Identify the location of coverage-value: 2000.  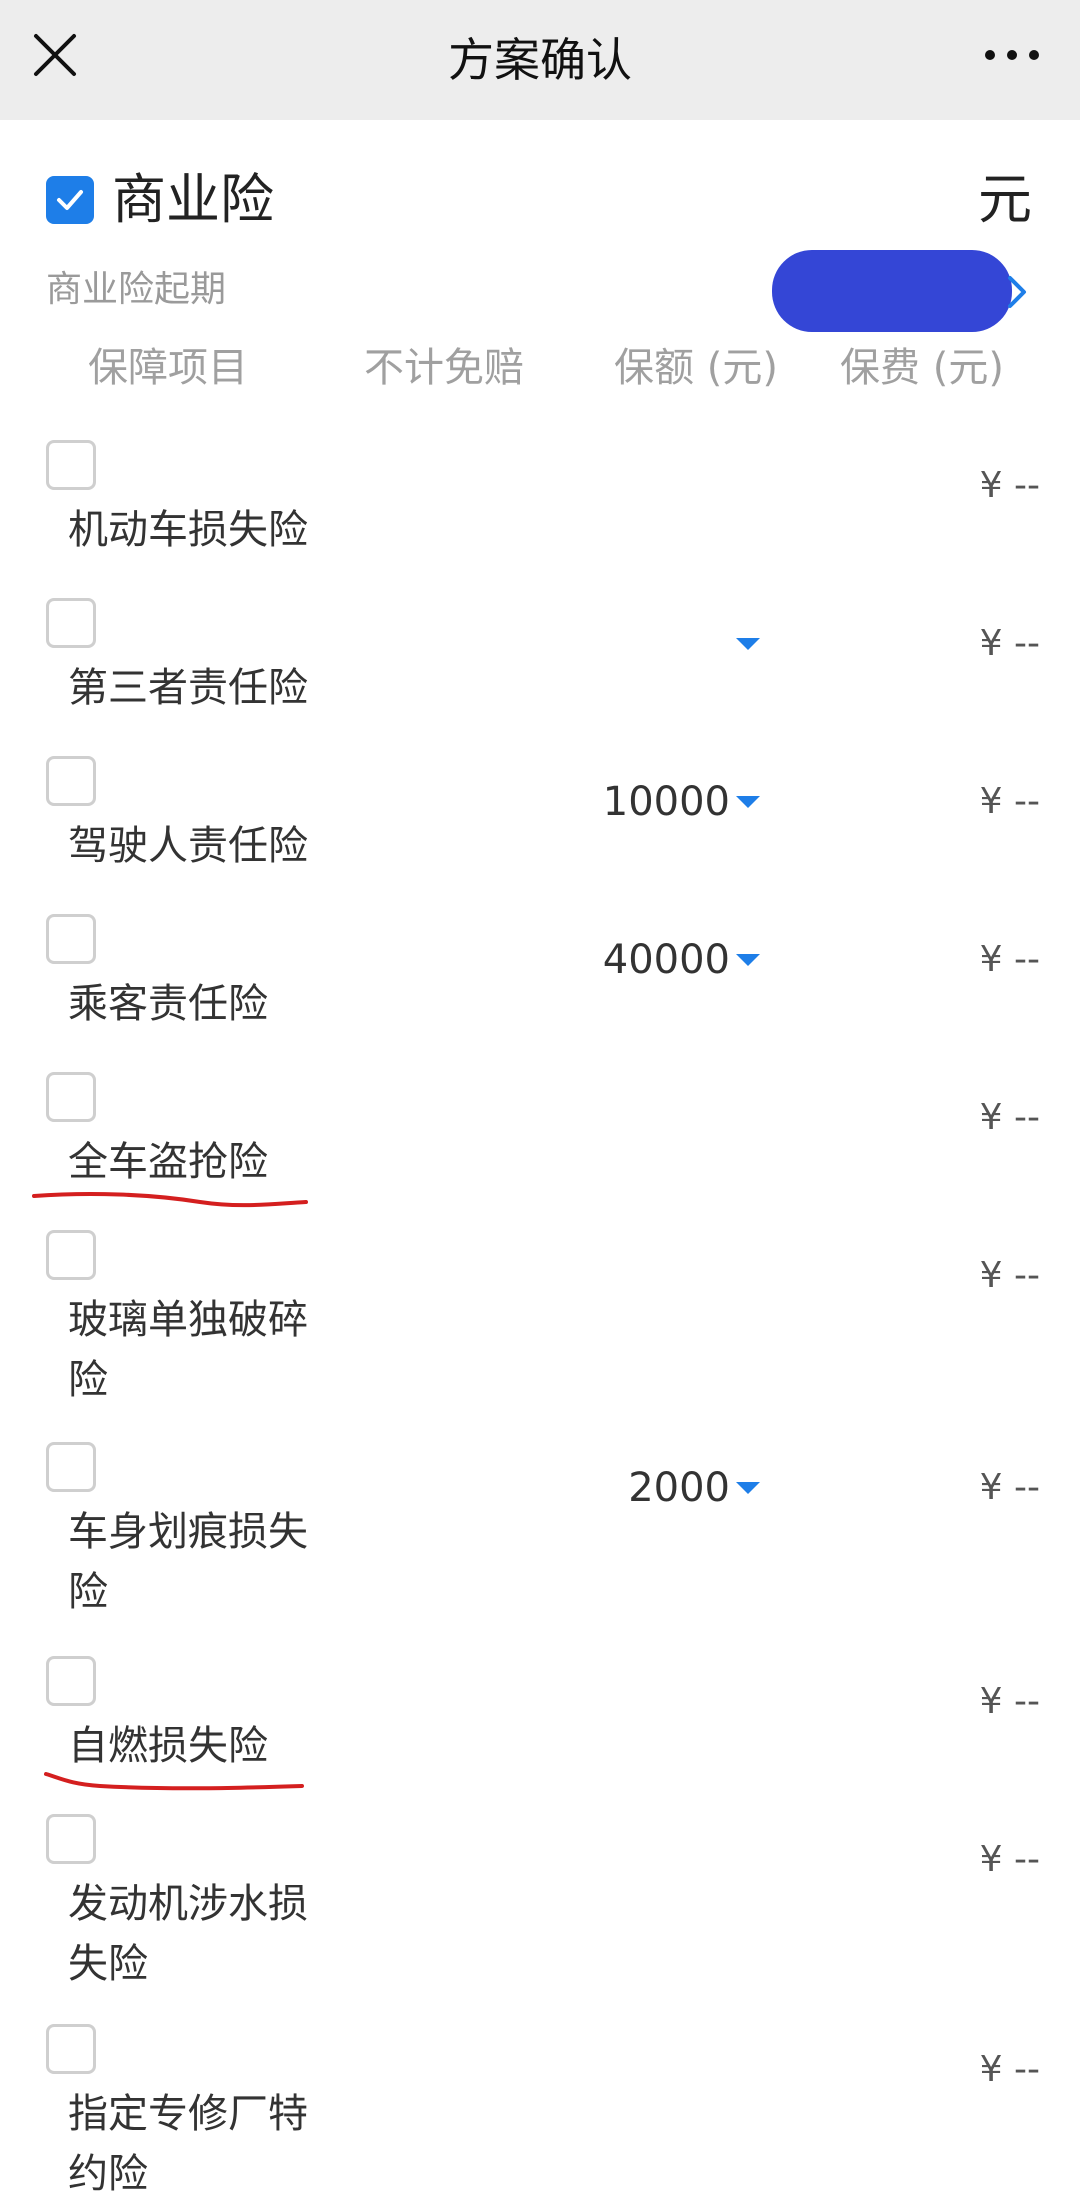
(679, 1488).